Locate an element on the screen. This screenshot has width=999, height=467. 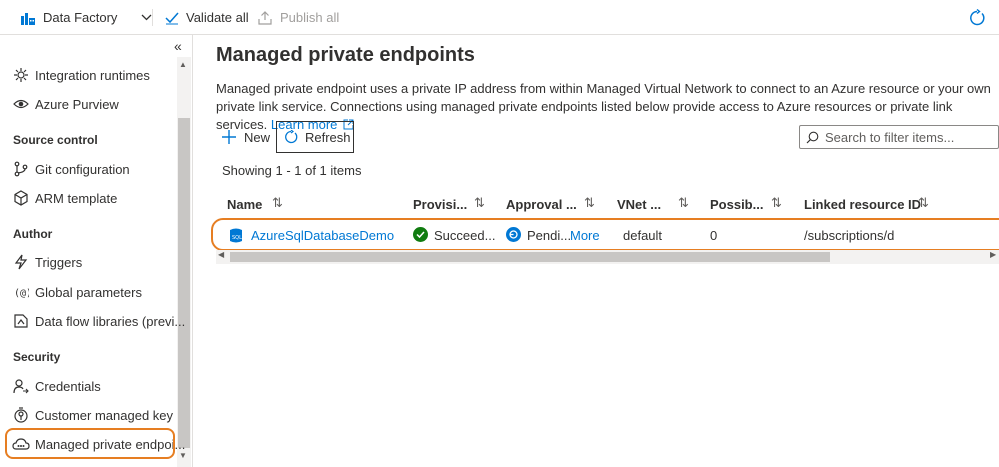
sidebar-item-global-parameters: (@) Global parameters is located at coordinates (77, 292).